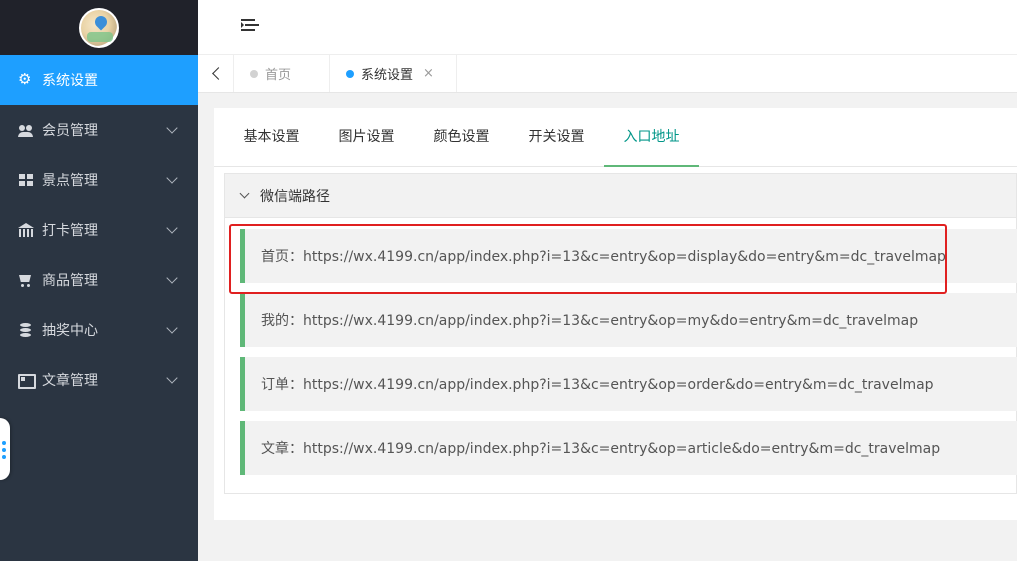  I want to click on users-icon, so click(26, 130).